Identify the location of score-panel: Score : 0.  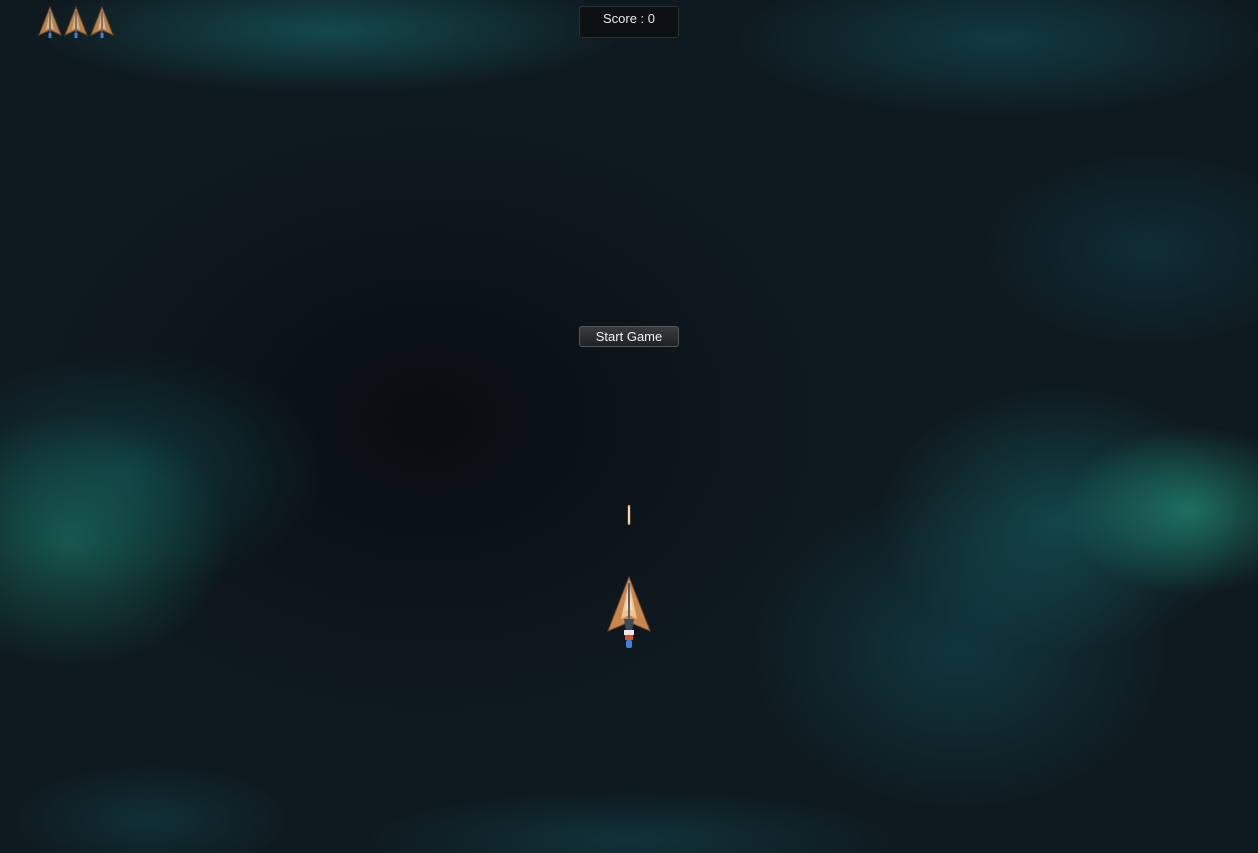
(629, 22).